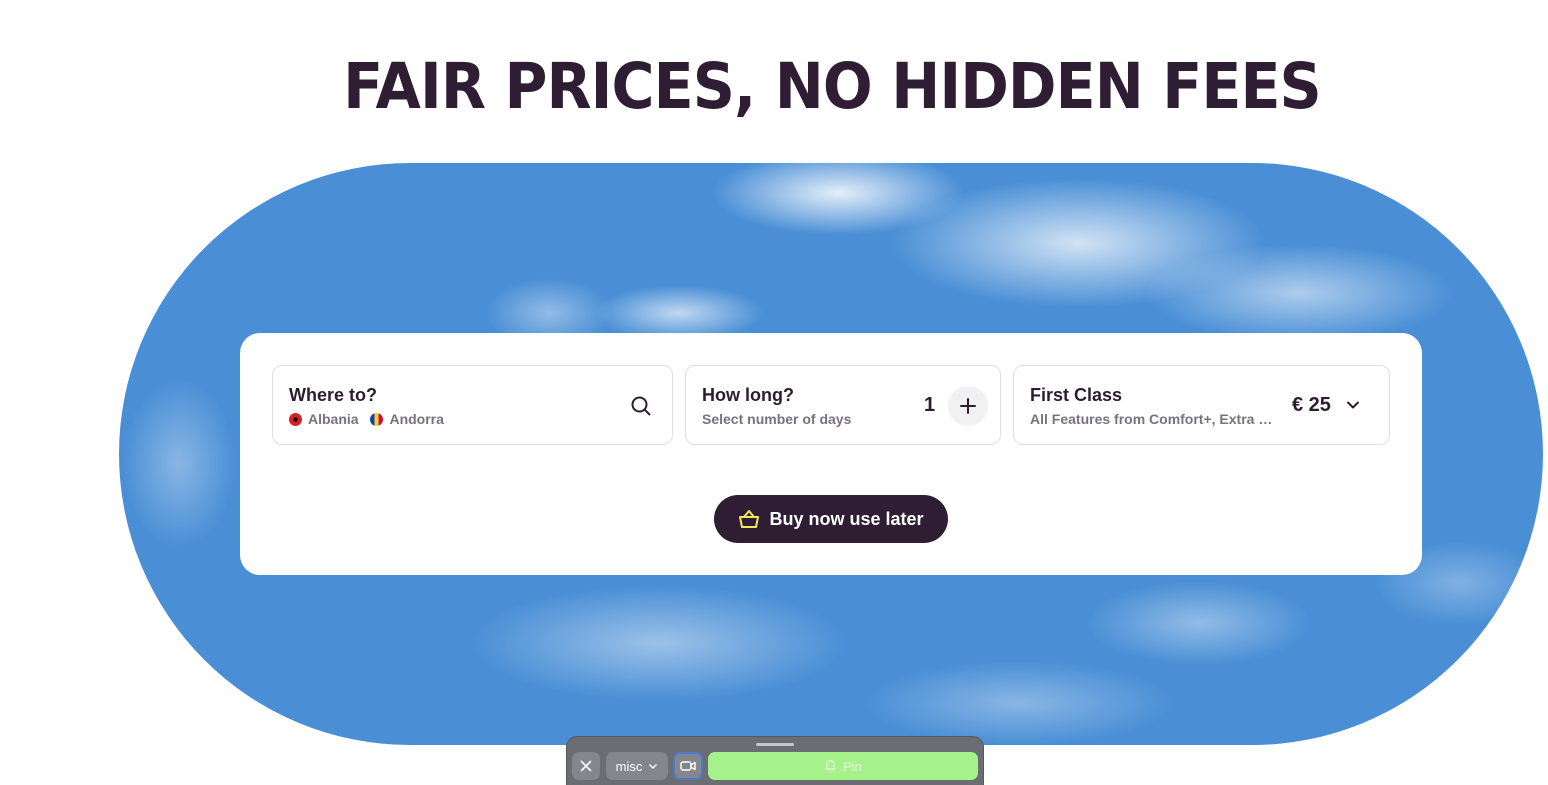 This screenshot has width=1548, height=785. Describe the element at coordinates (852, 766) in the screenshot. I see `toolbar-pin-label: Pin` at that location.